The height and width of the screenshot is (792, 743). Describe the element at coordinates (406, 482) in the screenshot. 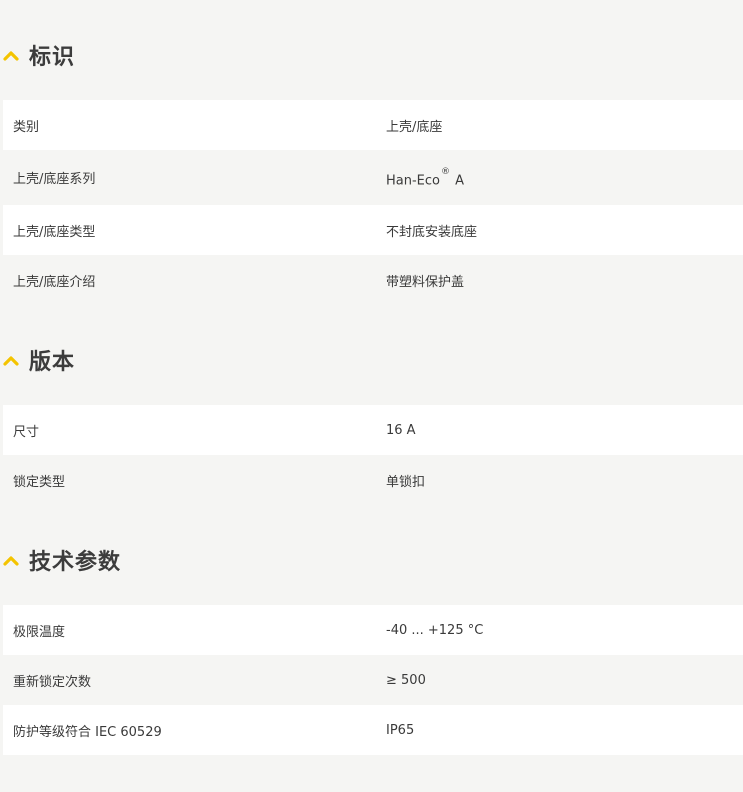

I see `row-value: 单锁扣` at that location.